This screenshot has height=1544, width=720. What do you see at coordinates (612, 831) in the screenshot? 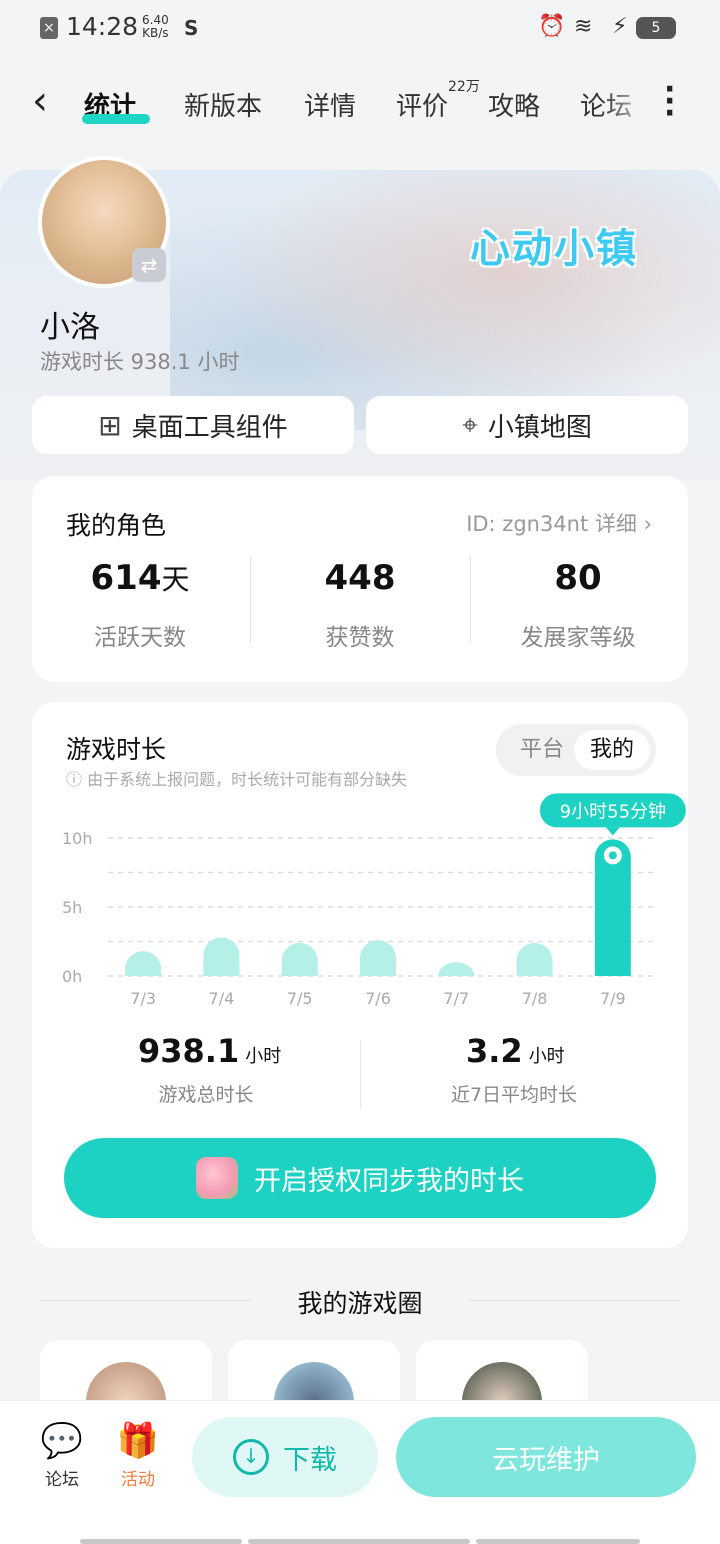
I see `highlight-tooltip-arrow` at bounding box center [612, 831].